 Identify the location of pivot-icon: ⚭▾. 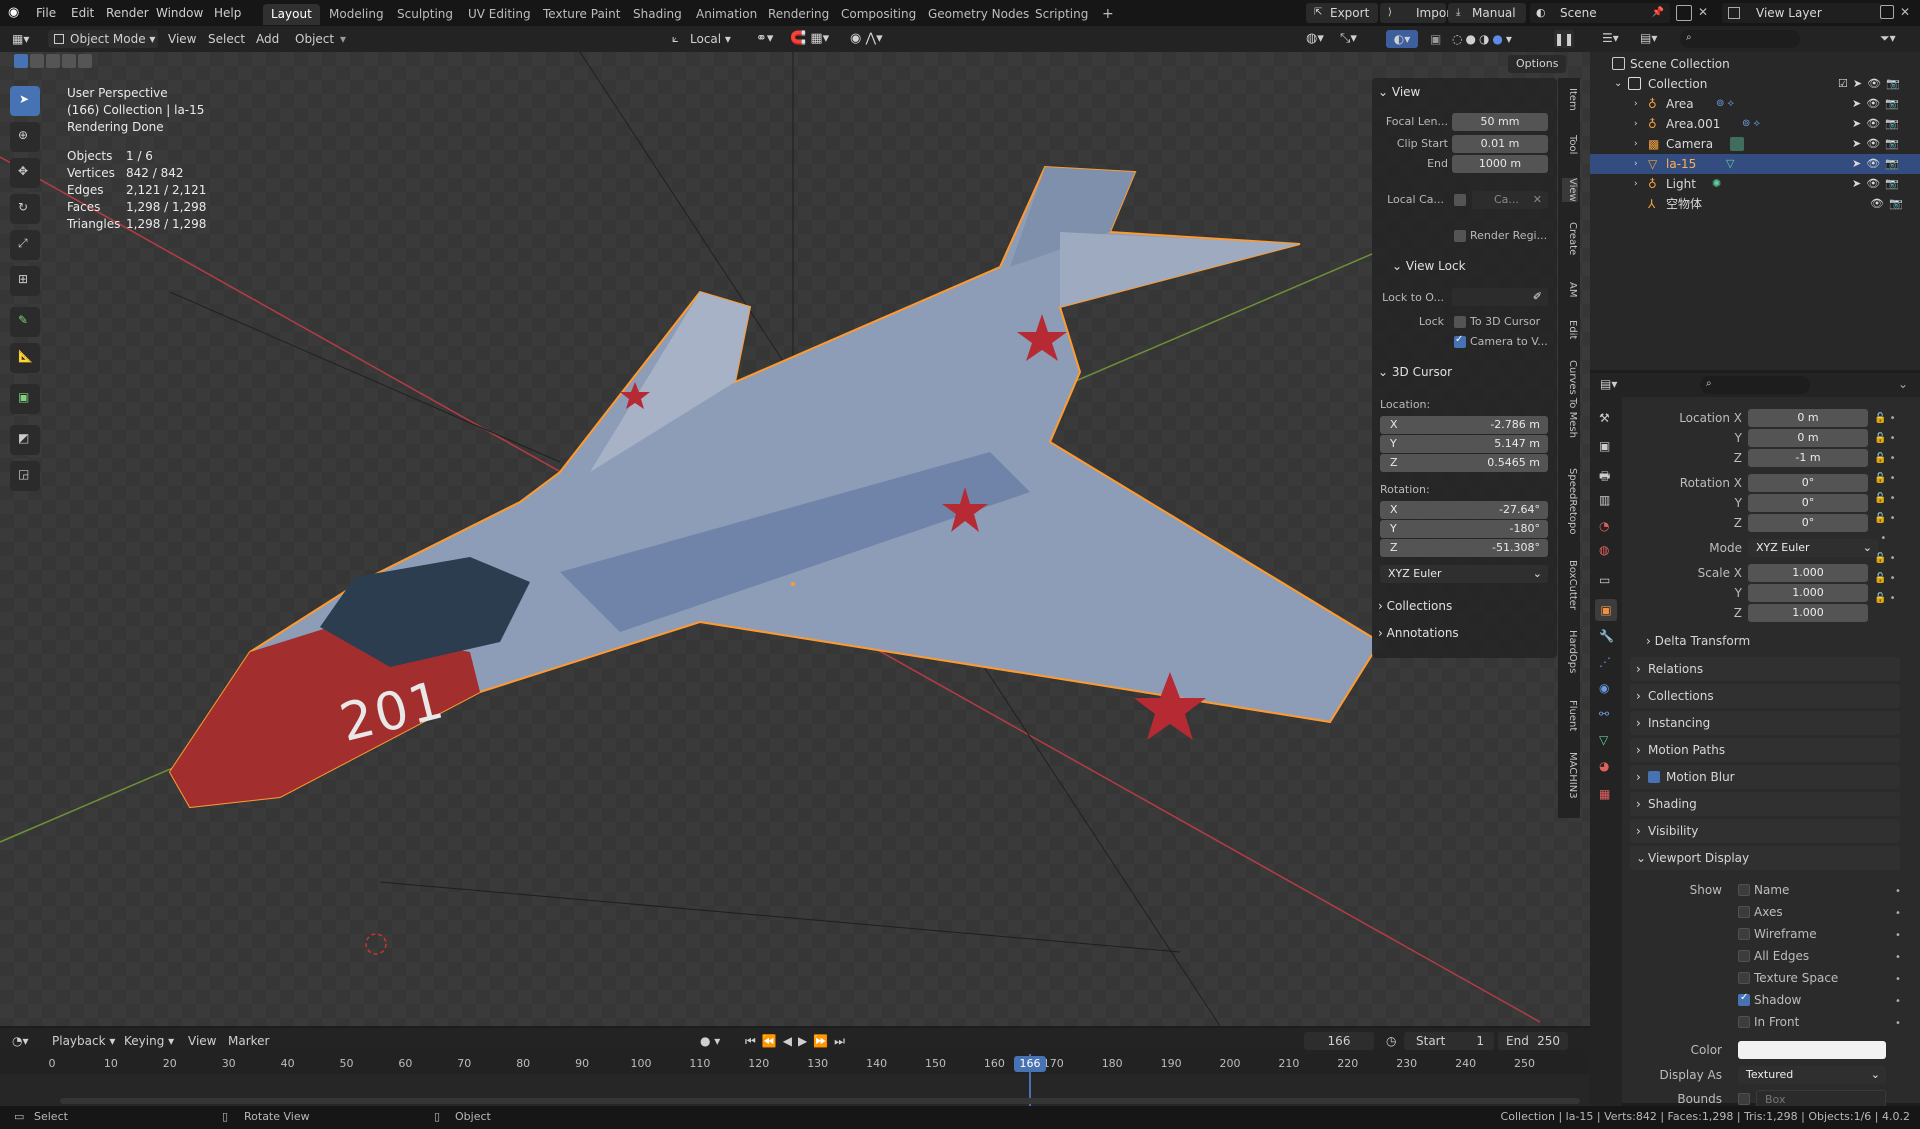
(764, 39).